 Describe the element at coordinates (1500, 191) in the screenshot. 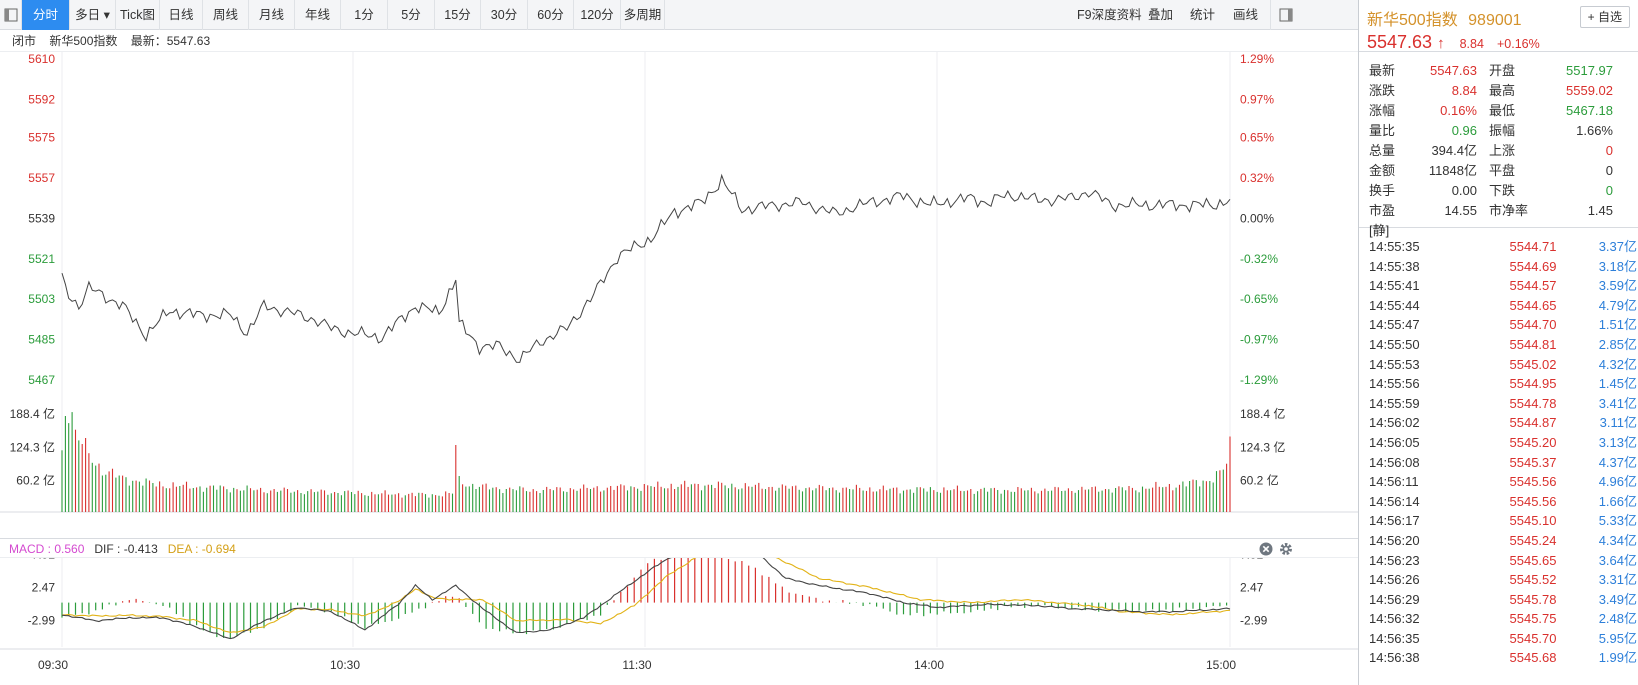

I see `quote-row: 换手 0.00 下跌 0` at that location.